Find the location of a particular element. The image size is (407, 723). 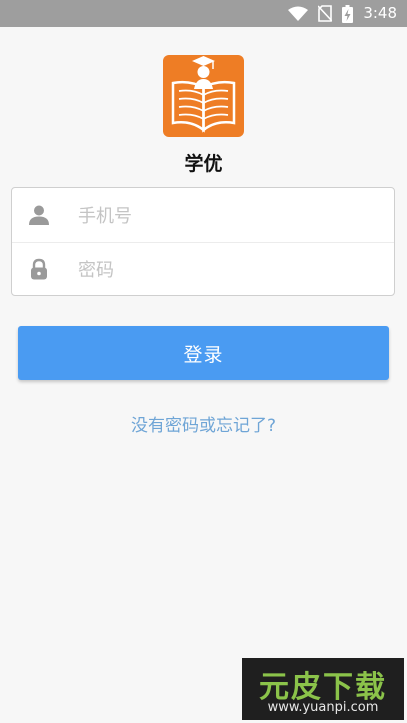

battery-charging-icon is located at coordinates (348, 13).